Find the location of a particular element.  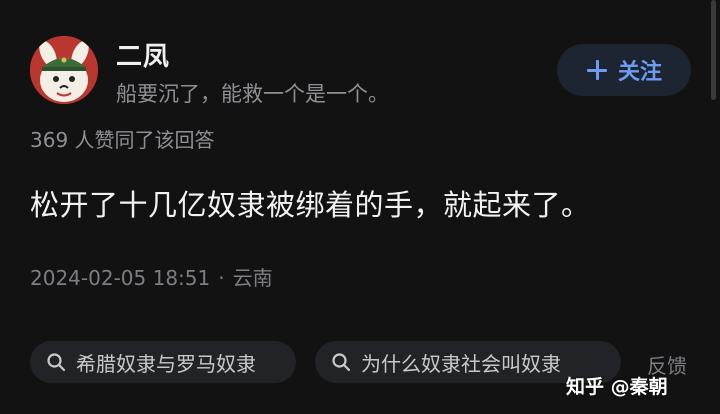

author-name: 二凤 is located at coordinates (143, 54).